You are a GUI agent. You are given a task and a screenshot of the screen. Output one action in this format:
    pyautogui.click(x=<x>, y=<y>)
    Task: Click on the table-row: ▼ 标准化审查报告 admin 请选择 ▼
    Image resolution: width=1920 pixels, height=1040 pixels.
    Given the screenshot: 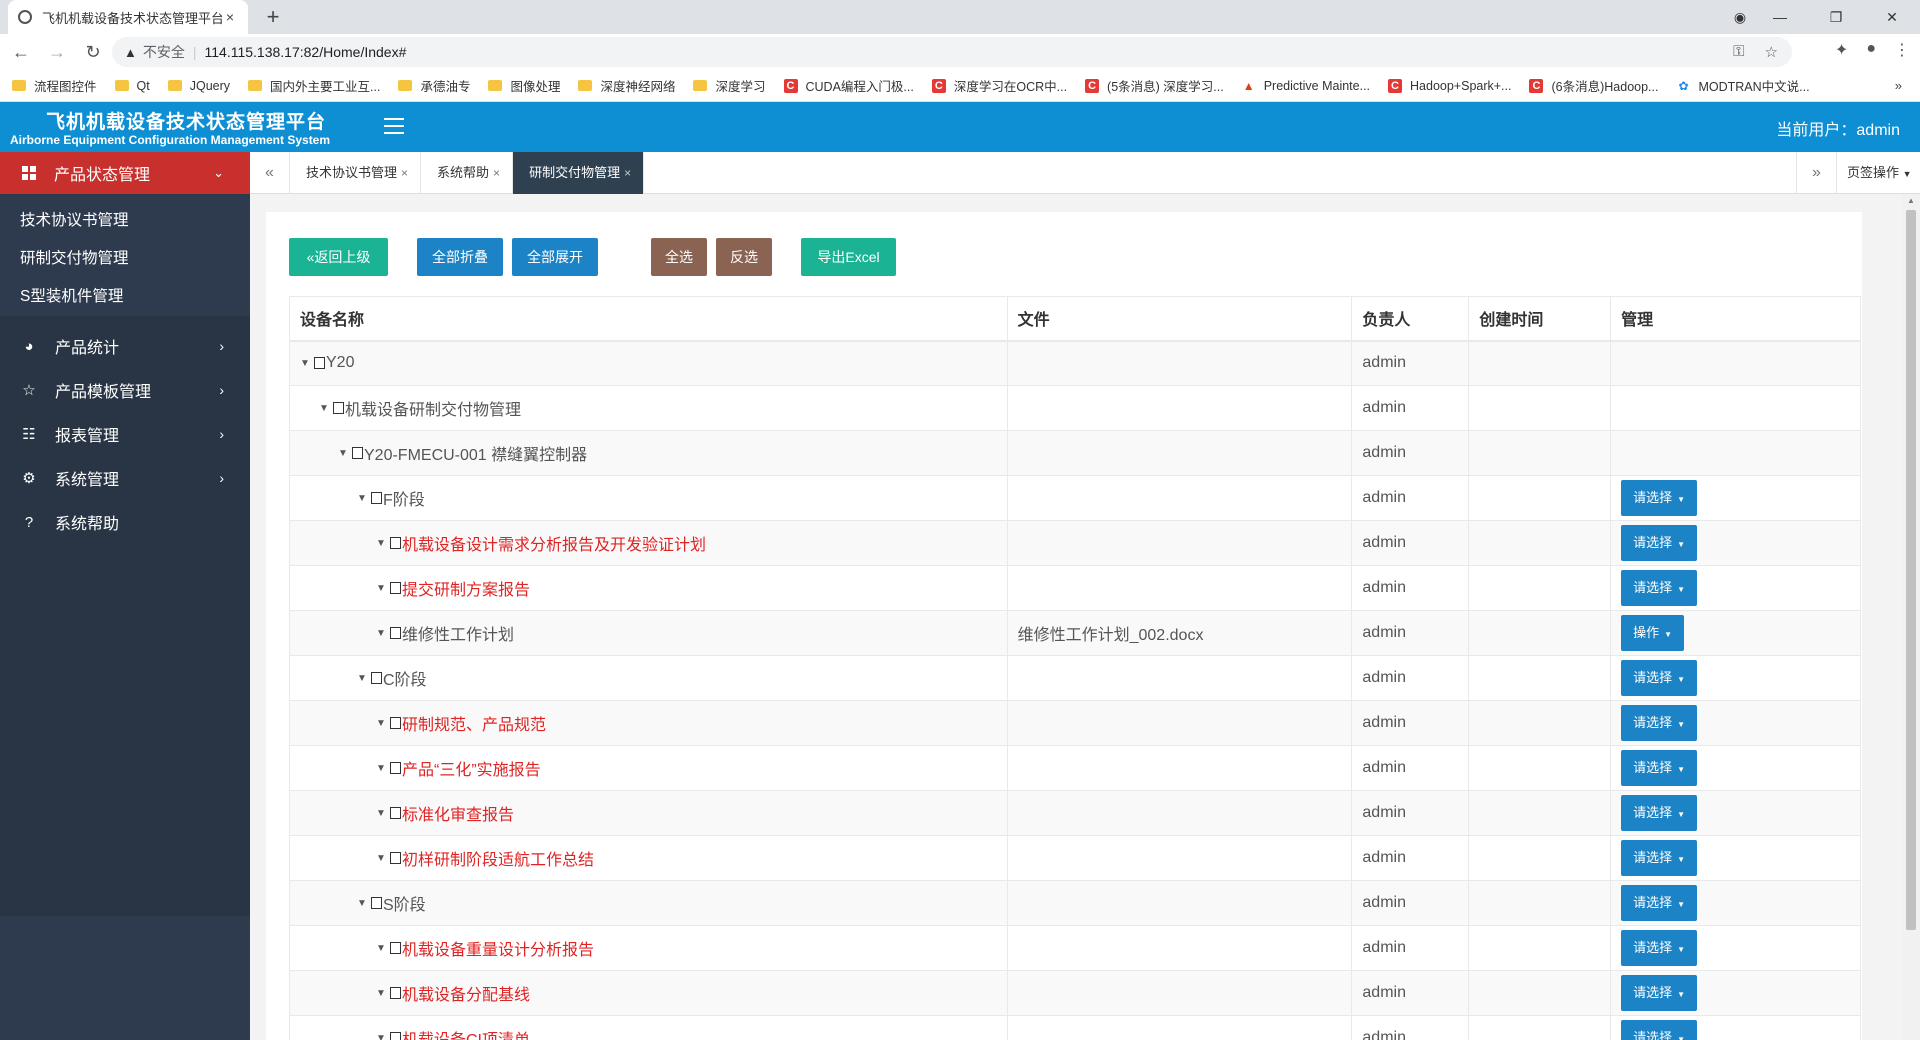 What is the action you would take?
    pyautogui.click(x=1075, y=813)
    